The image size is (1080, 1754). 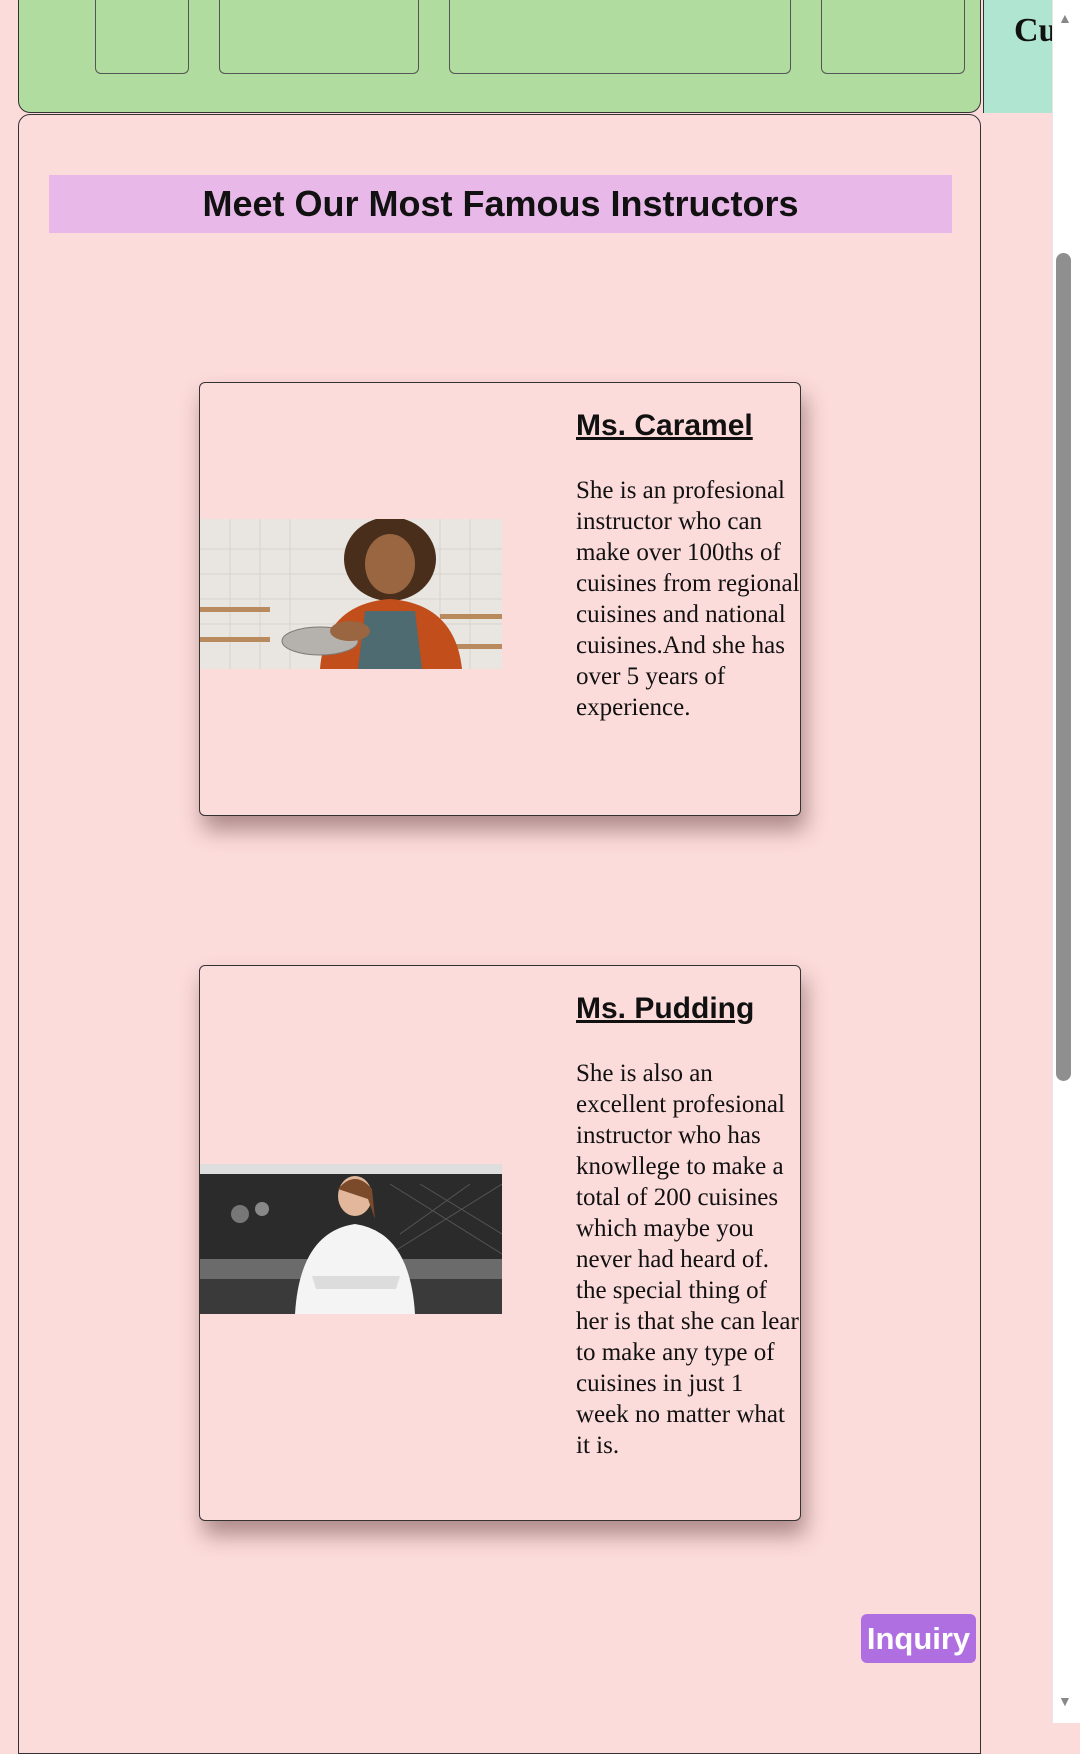 What do you see at coordinates (1033, 30) in the screenshot?
I see `side-panel-label: Cu` at bounding box center [1033, 30].